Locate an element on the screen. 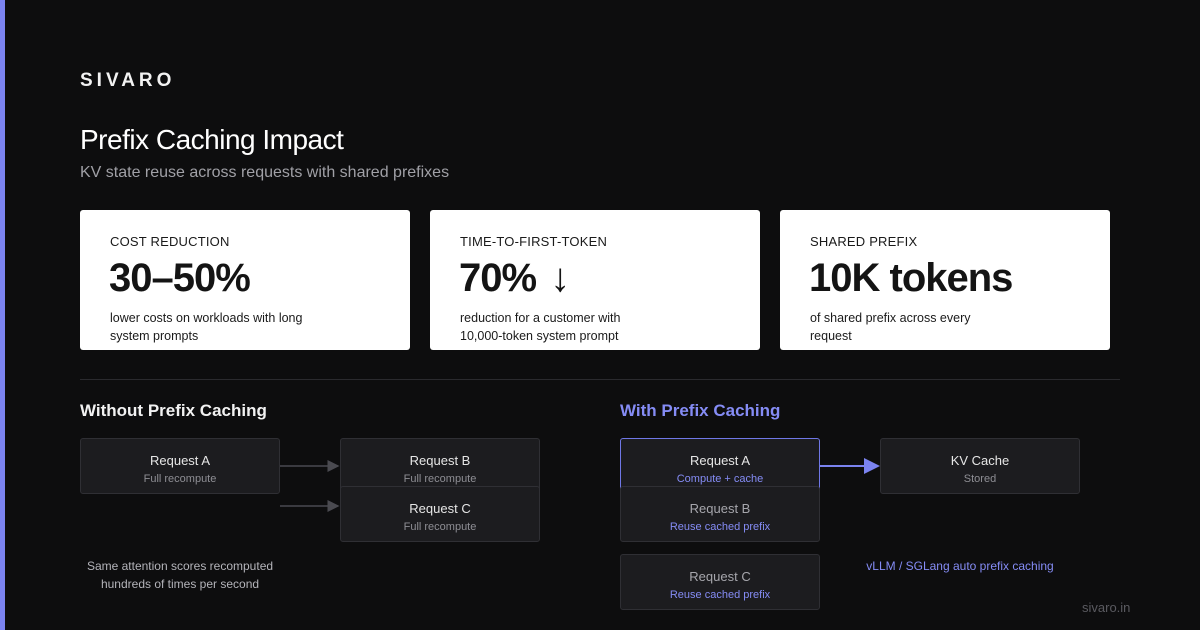  without-request-a-node: Request A Full recompute is located at coordinates (180, 466).